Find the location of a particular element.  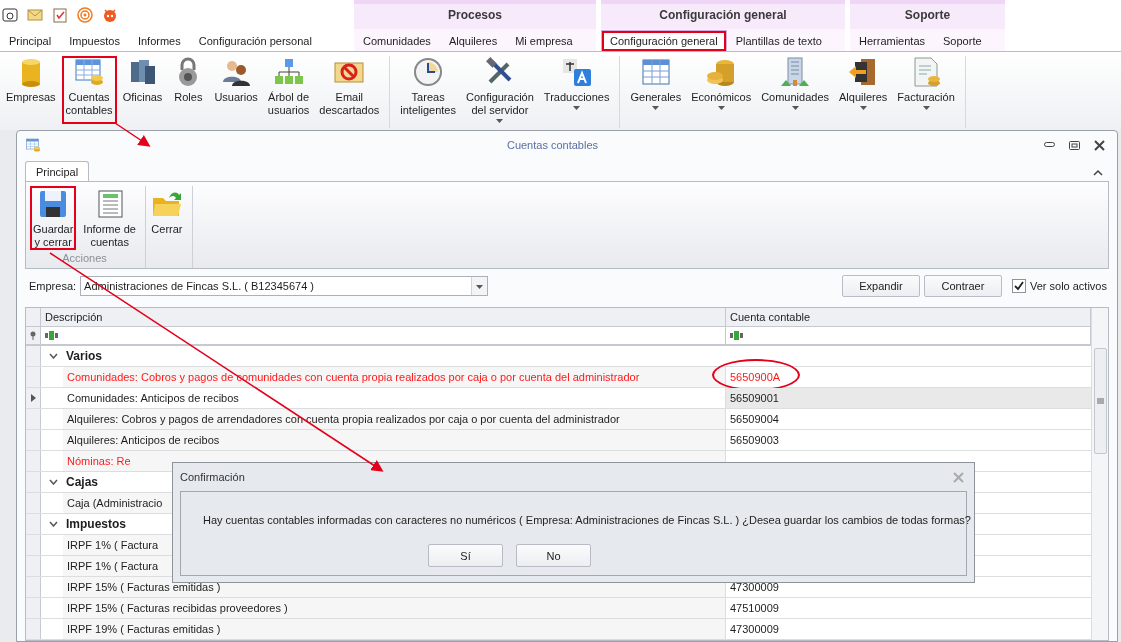

table-cell: 56509003 is located at coordinates (754, 440).